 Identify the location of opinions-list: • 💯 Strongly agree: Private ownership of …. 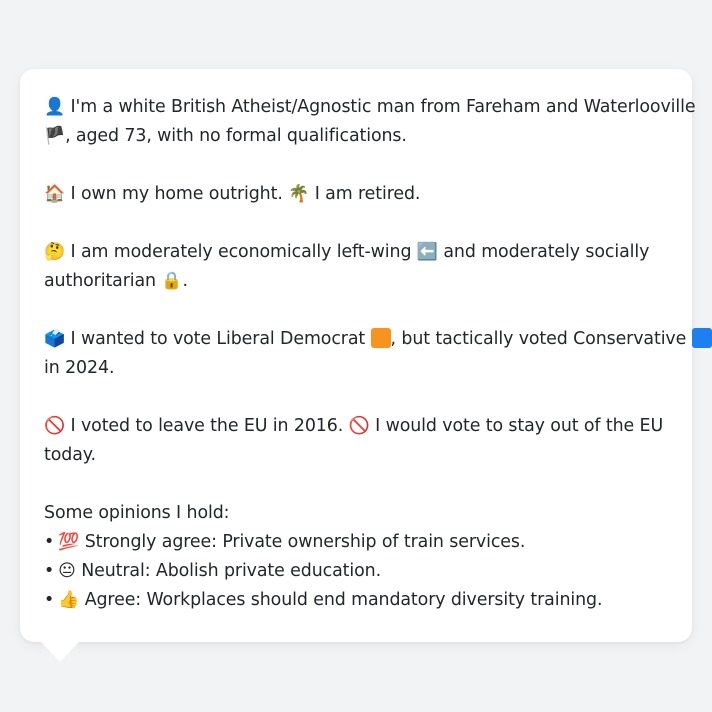
(358, 571).